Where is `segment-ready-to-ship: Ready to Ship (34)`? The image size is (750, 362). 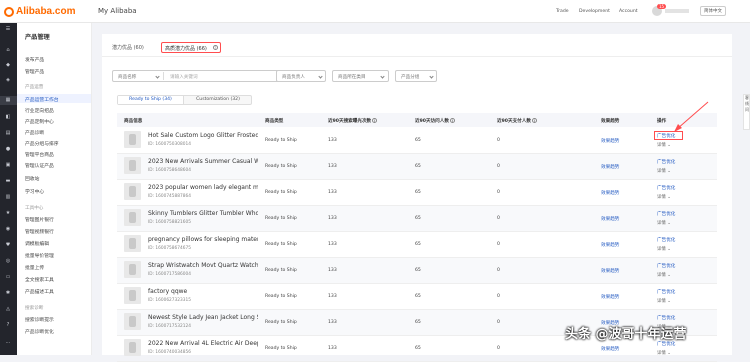 segment-ready-to-ship: Ready to Ship (34) is located at coordinates (151, 100).